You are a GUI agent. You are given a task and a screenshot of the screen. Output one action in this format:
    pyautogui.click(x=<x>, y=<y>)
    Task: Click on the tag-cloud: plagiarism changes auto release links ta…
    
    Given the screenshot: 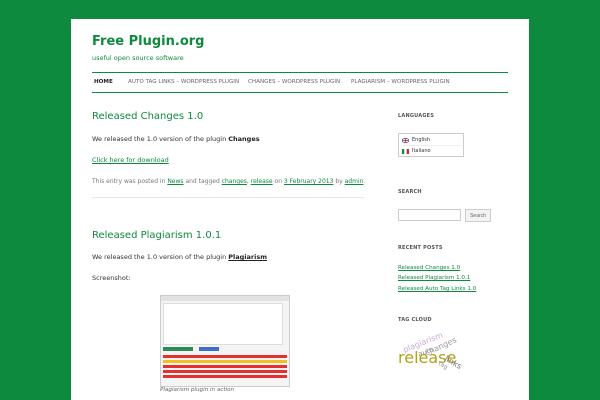 What is the action you would take?
    pyautogui.click(x=453, y=354)
    